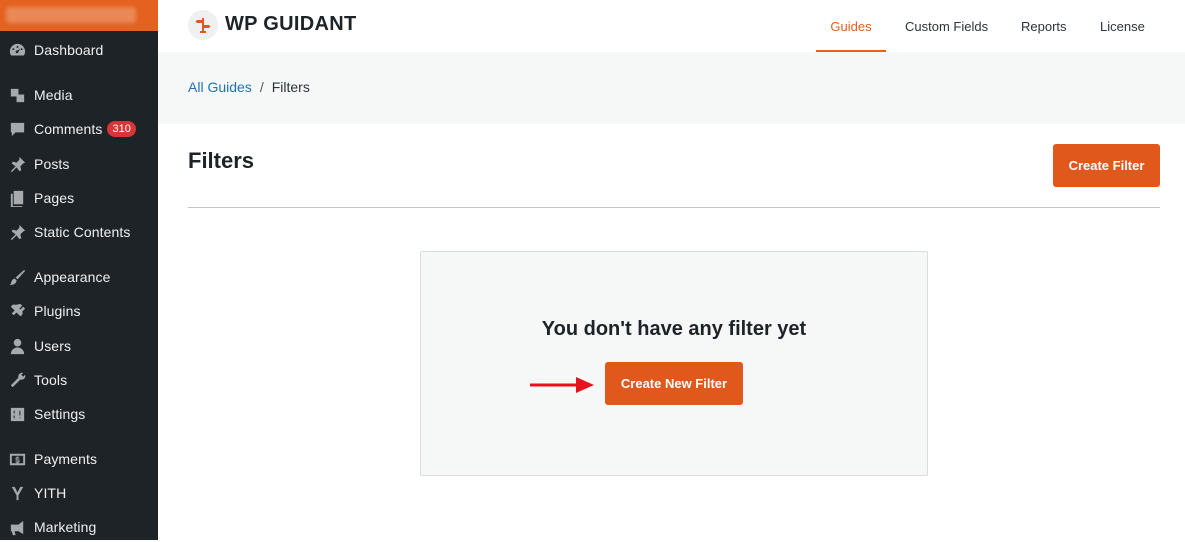 Image resolution: width=1185 pixels, height=542 pixels. I want to click on sidebar-item-settings: Settings, so click(79, 414).